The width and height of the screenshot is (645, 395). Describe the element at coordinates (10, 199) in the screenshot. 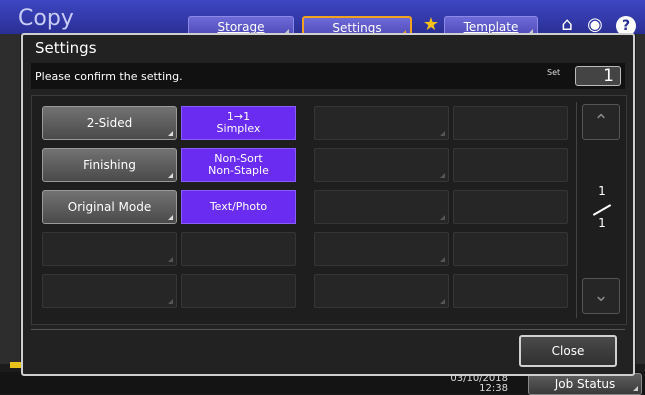

I see `background-panel-left` at that location.